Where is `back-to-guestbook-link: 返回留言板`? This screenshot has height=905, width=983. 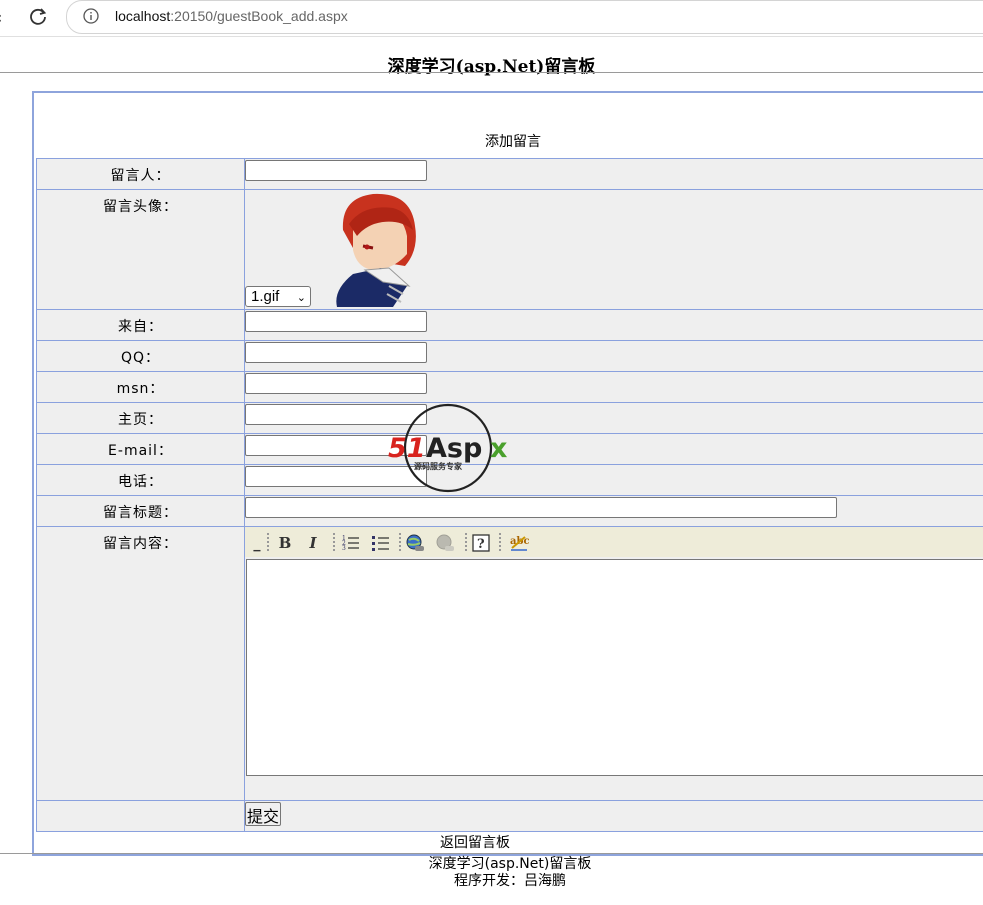
back-to-guestbook-link: 返回留言板 is located at coordinates (475, 842).